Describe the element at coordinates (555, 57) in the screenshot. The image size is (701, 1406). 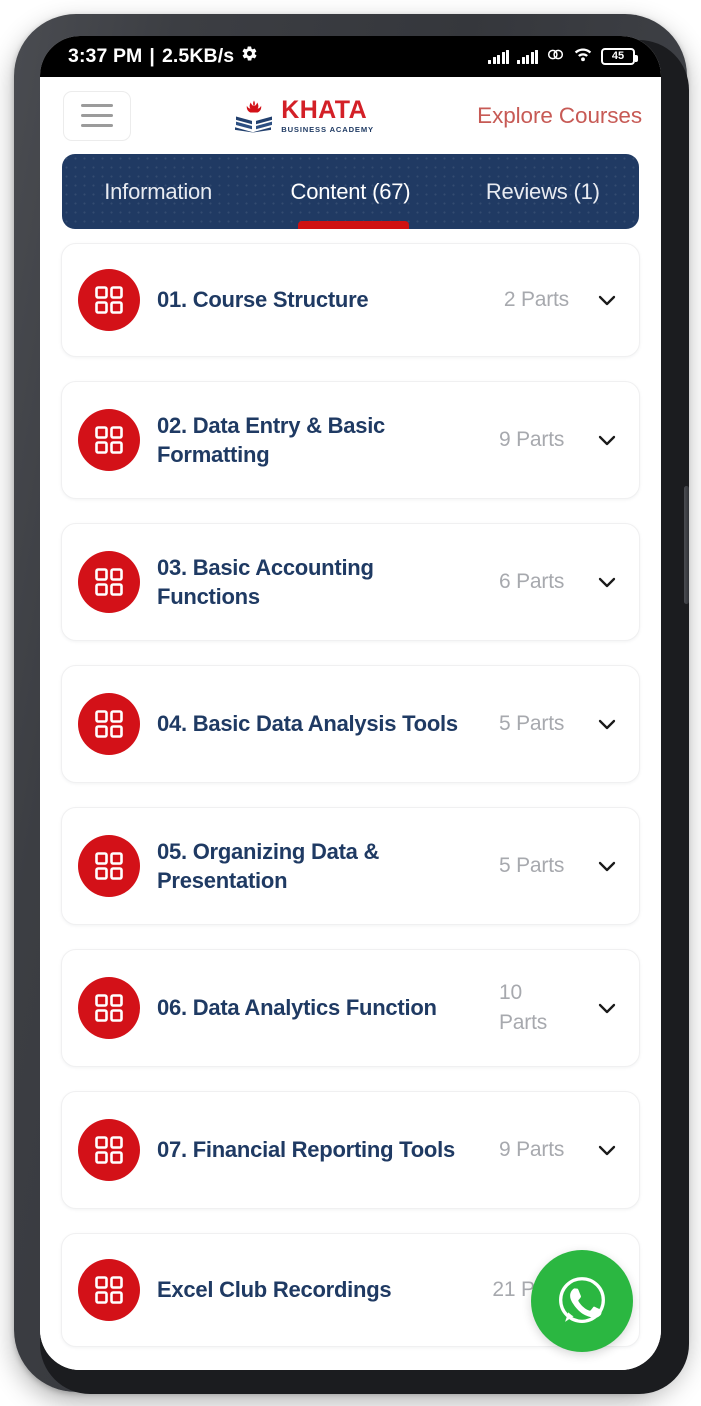
I see `data-saver-loop-icon` at that location.